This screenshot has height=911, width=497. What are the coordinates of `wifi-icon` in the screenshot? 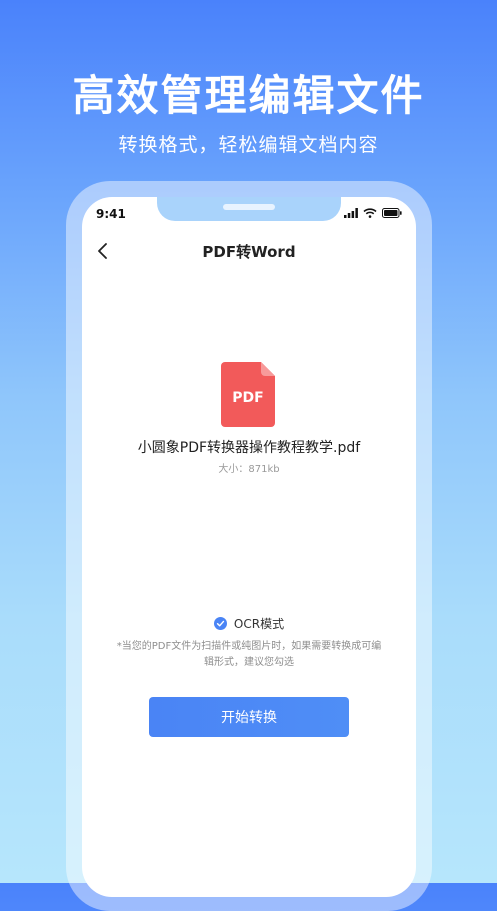 It's located at (370, 213).